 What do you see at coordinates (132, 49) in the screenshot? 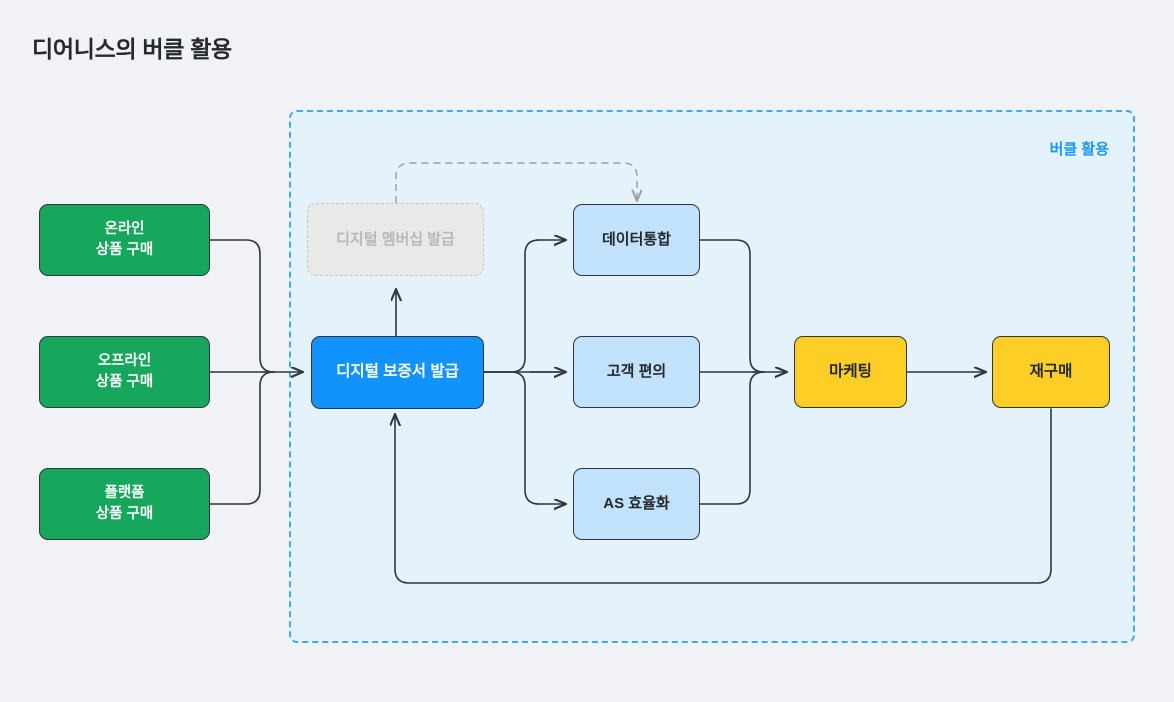
I see `page-title: 디어니스의 버클 활용` at bounding box center [132, 49].